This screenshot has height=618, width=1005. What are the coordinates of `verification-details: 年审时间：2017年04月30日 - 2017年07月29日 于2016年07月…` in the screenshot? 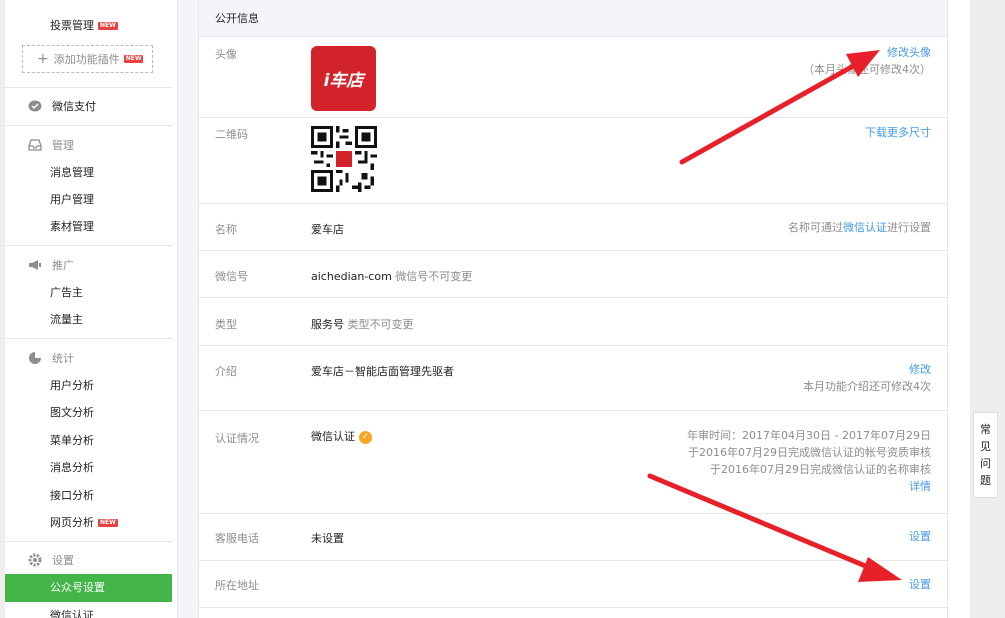 It's located at (809, 461).